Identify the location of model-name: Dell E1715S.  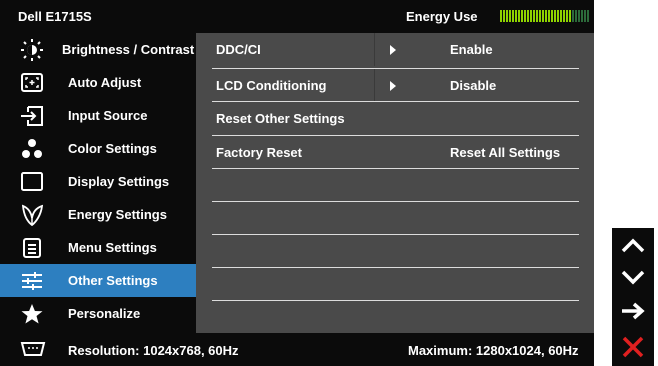
(55, 16).